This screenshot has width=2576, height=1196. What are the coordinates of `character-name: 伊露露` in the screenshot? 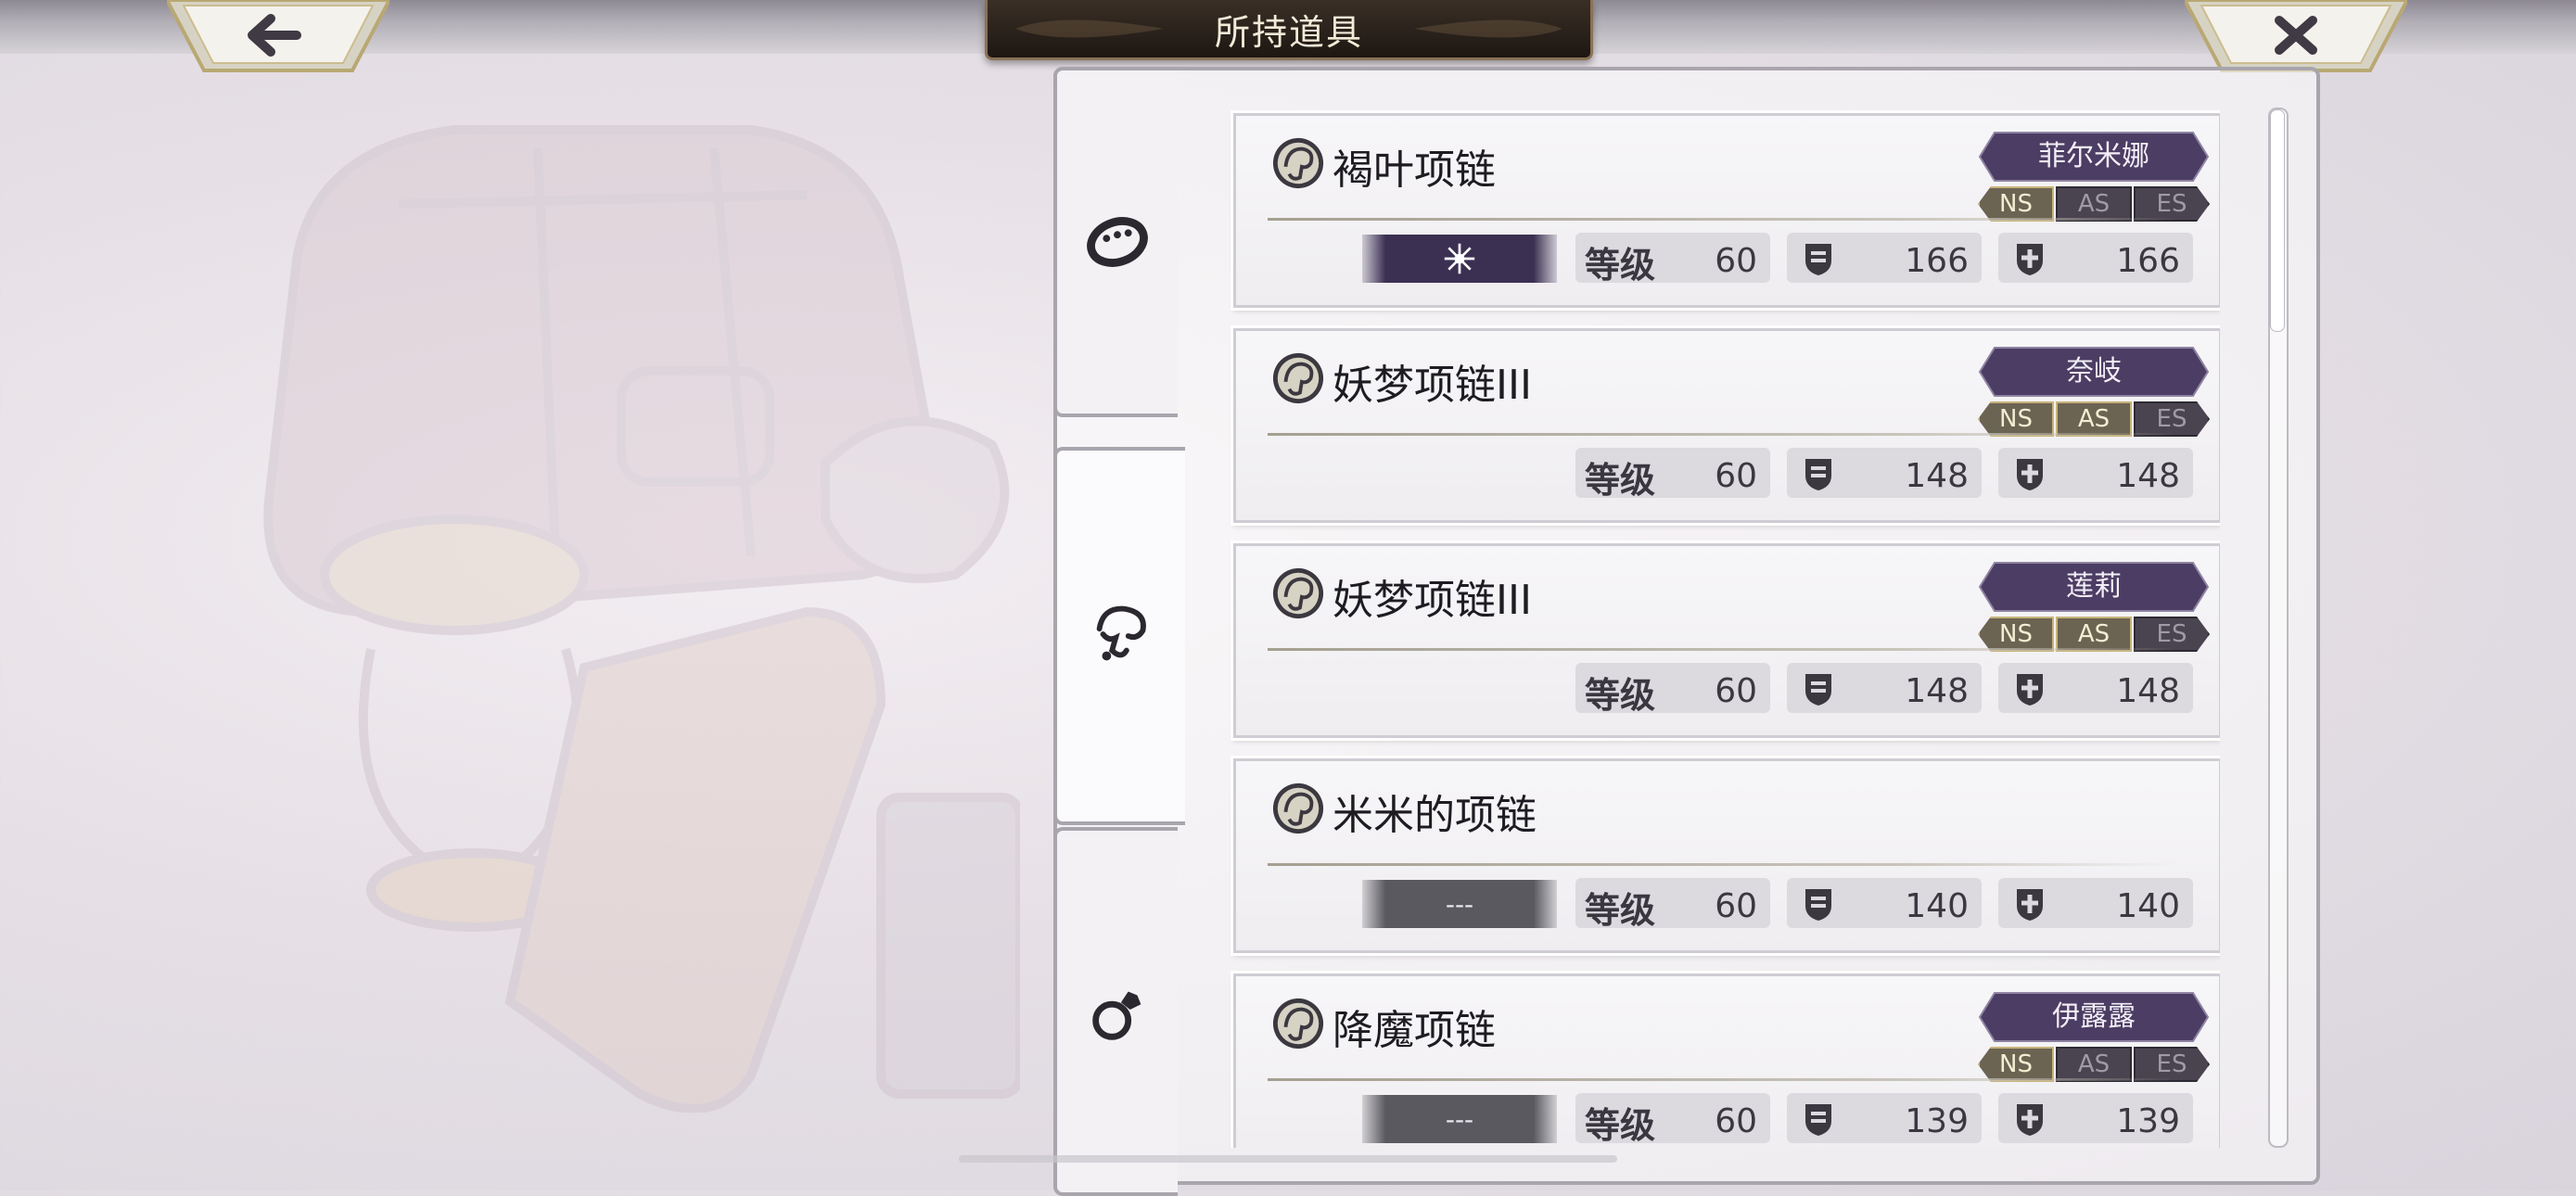 It's located at (2094, 1017).